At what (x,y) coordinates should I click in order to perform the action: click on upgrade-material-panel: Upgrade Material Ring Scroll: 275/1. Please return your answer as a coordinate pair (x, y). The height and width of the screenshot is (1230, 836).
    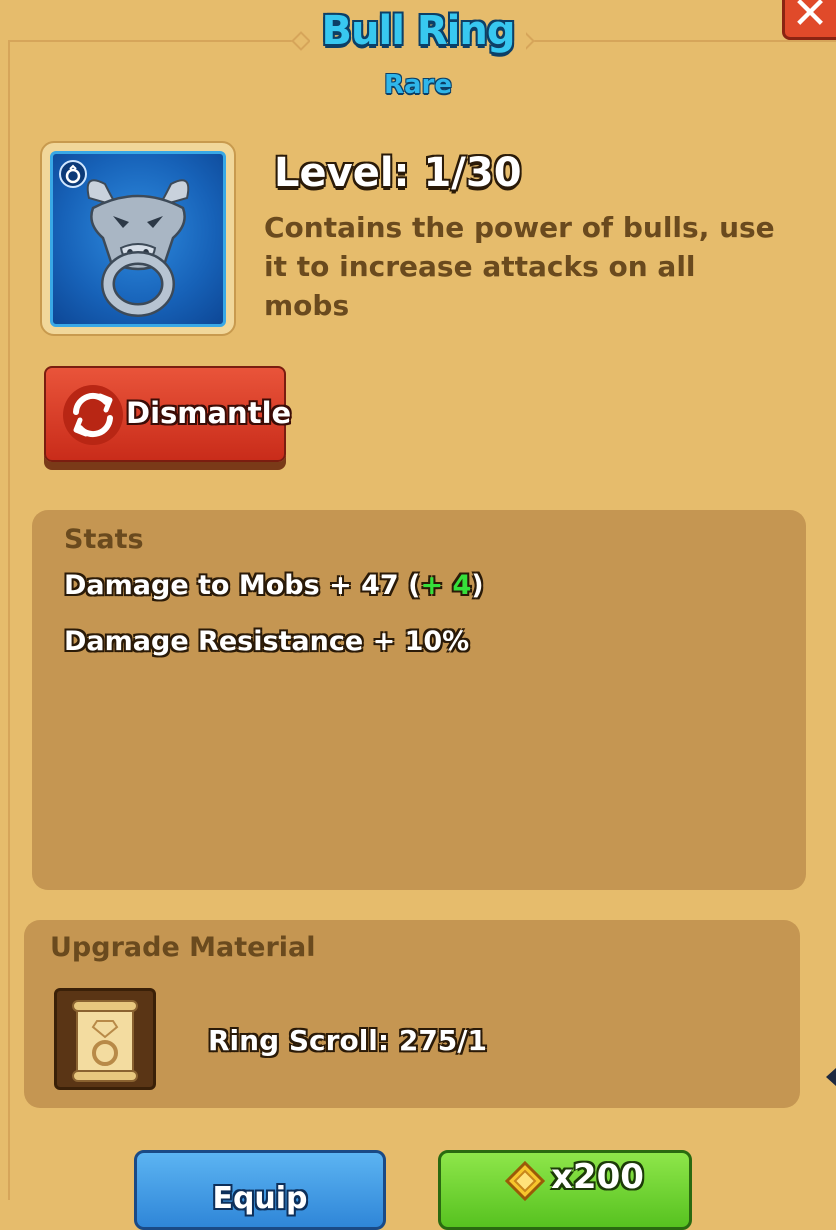
    Looking at the image, I should click on (412, 1014).